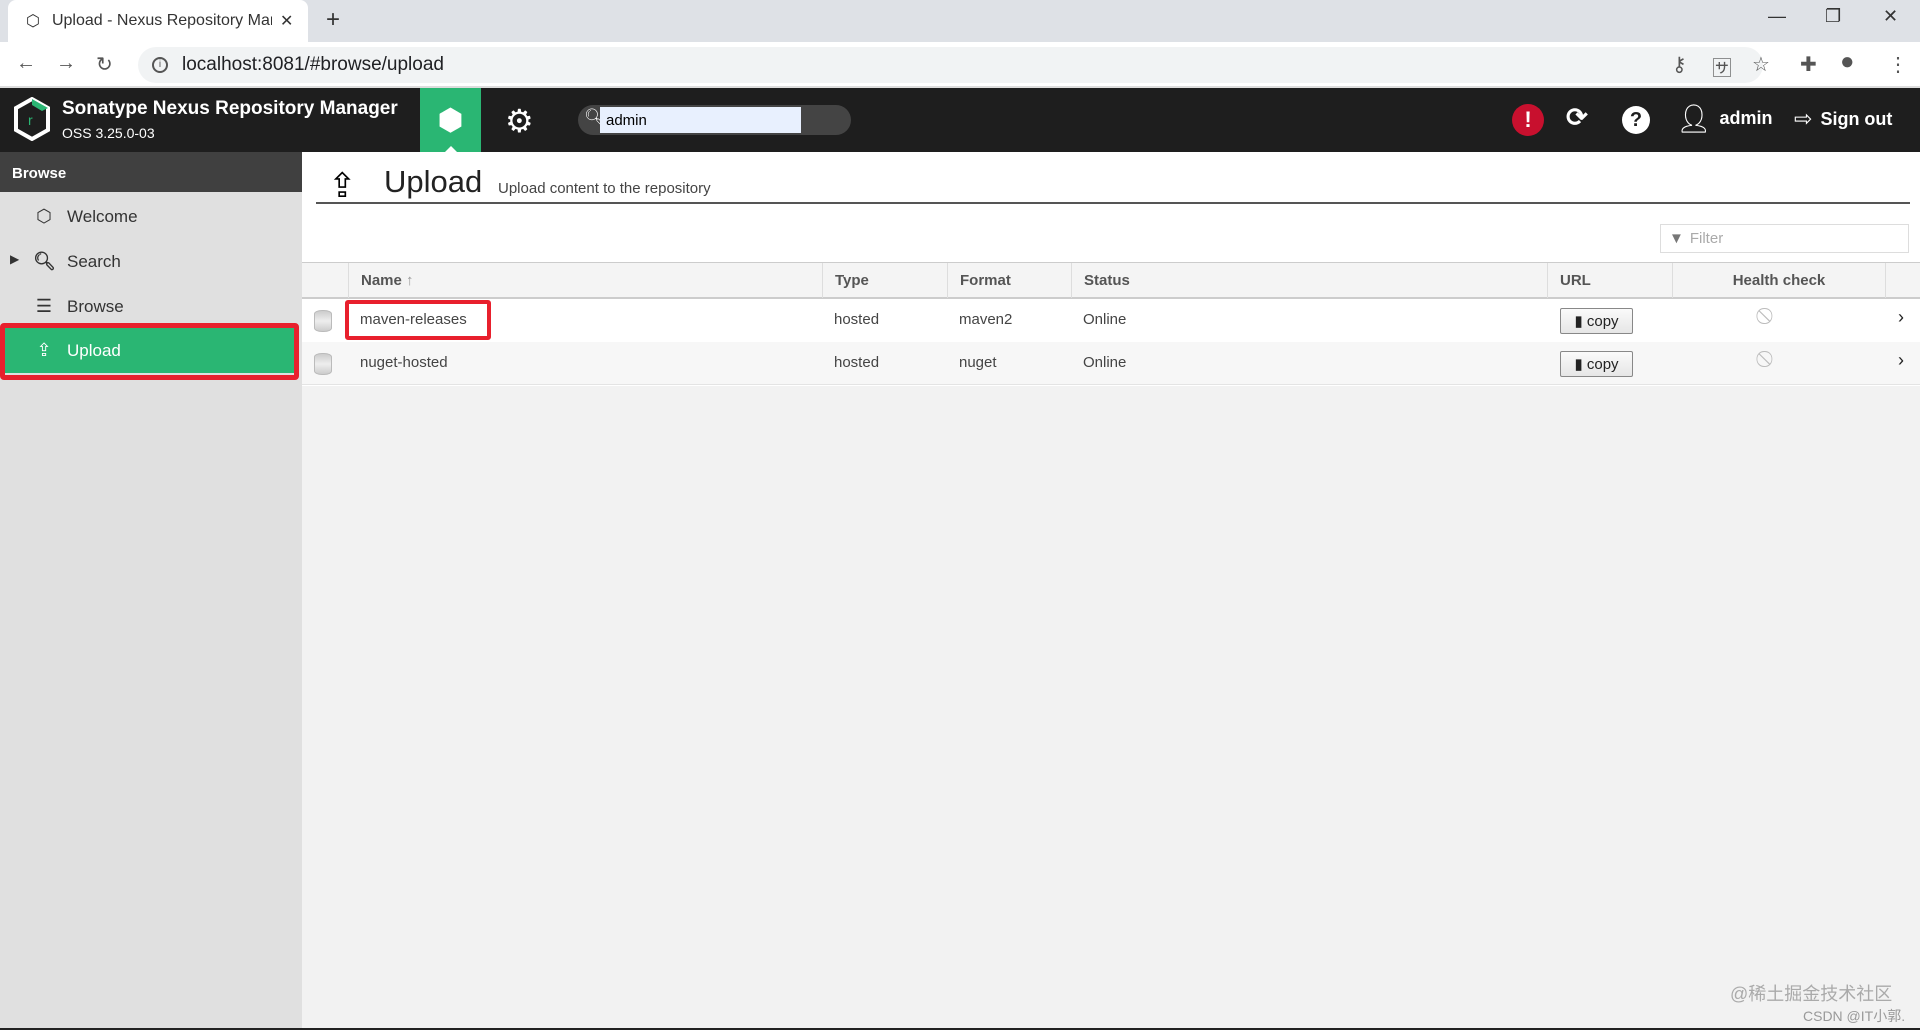 Image resolution: width=1920 pixels, height=1030 pixels. I want to click on refresh-icon: ⟳, so click(1577, 117).